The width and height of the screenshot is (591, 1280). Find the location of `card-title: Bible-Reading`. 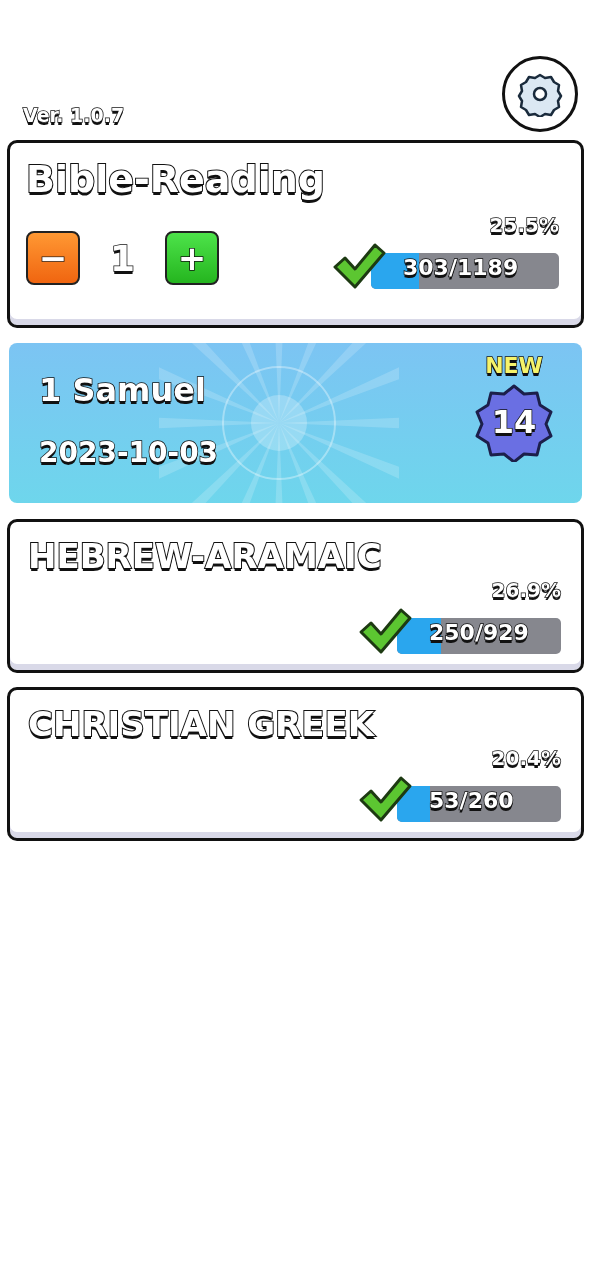

card-title: Bible-Reading is located at coordinates (175, 179).